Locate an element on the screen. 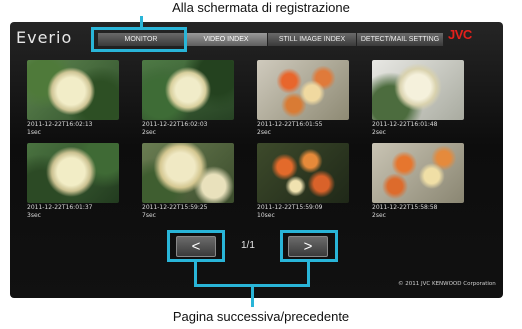  monitor-highlight-box is located at coordinates (139, 39).